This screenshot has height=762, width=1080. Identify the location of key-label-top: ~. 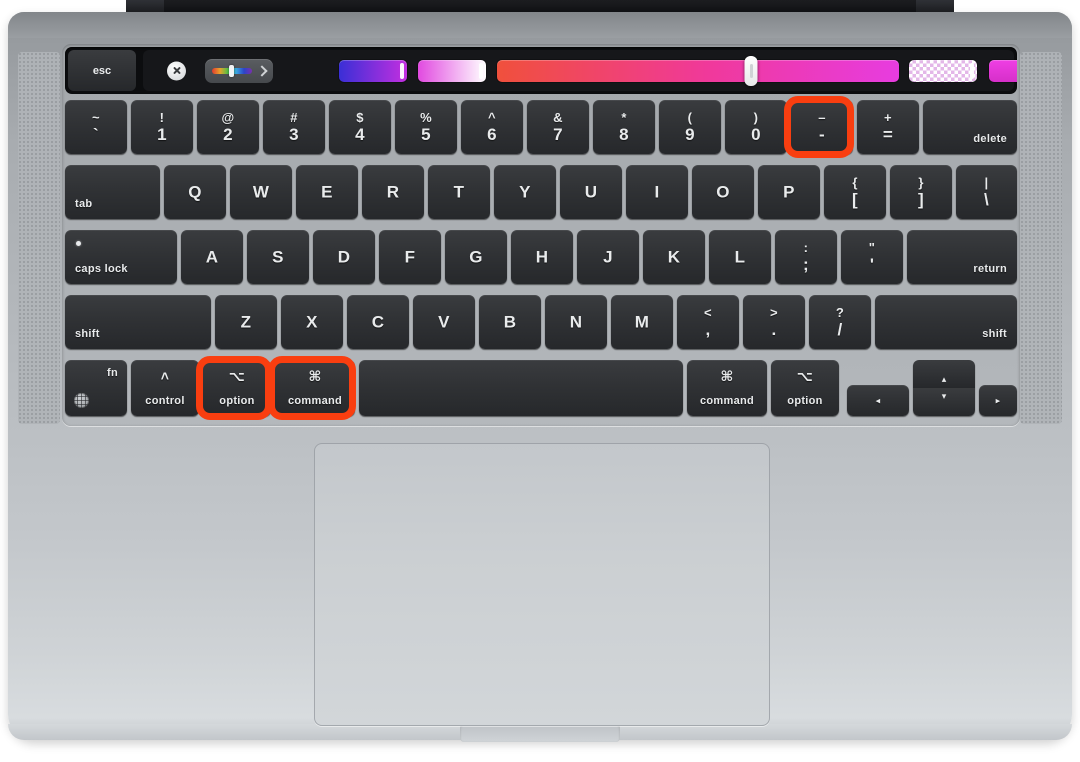
(96, 117).